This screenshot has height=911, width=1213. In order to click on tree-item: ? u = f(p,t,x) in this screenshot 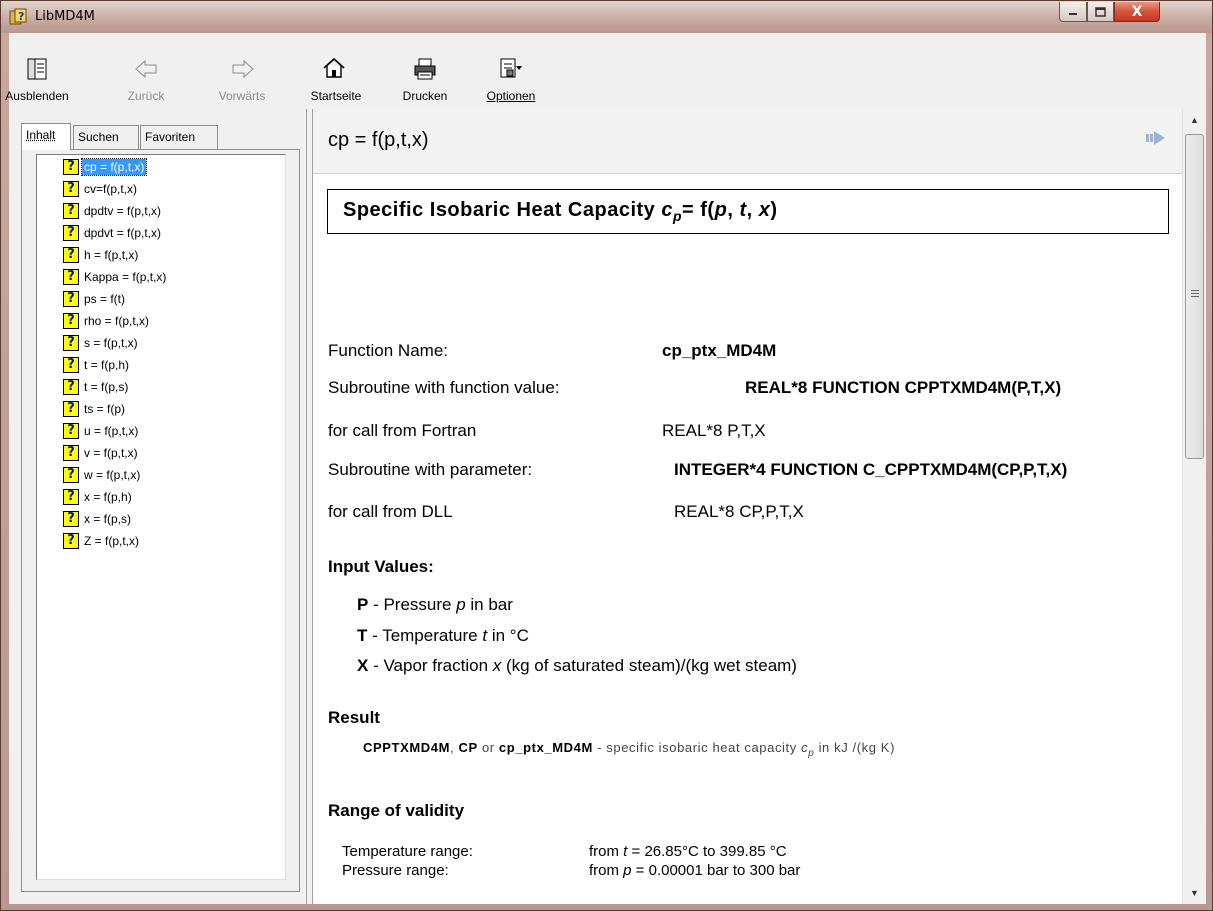, I will do `click(101, 430)`.